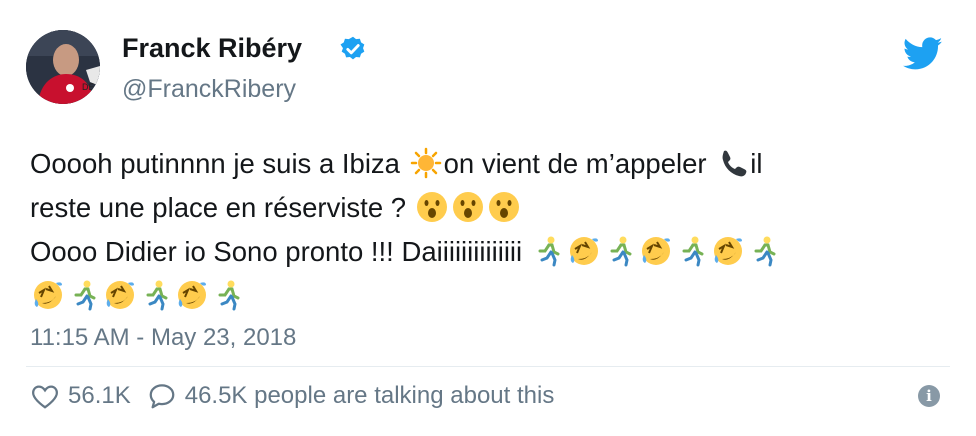 The height and width of the screenshot is (436, 976). I want to click on verified-badge-icon, so click(352, 48).